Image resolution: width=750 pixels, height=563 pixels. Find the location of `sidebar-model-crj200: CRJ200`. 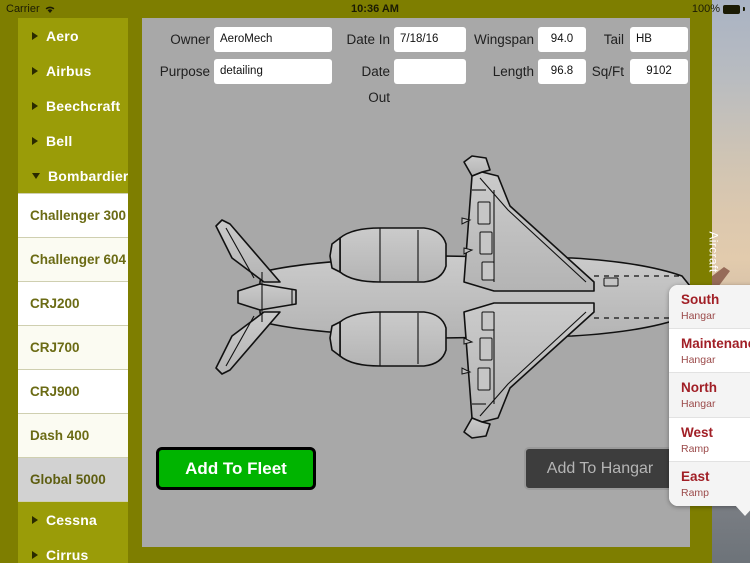

sidebar-model-crj200: CRJ200 is located at coordinates (73, 304).